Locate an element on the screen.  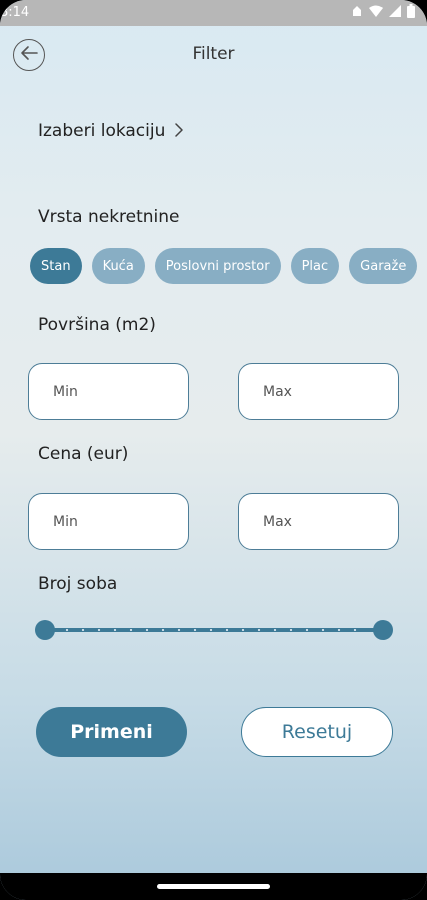
rooms-range-slider is located at coordinates (214, 630).